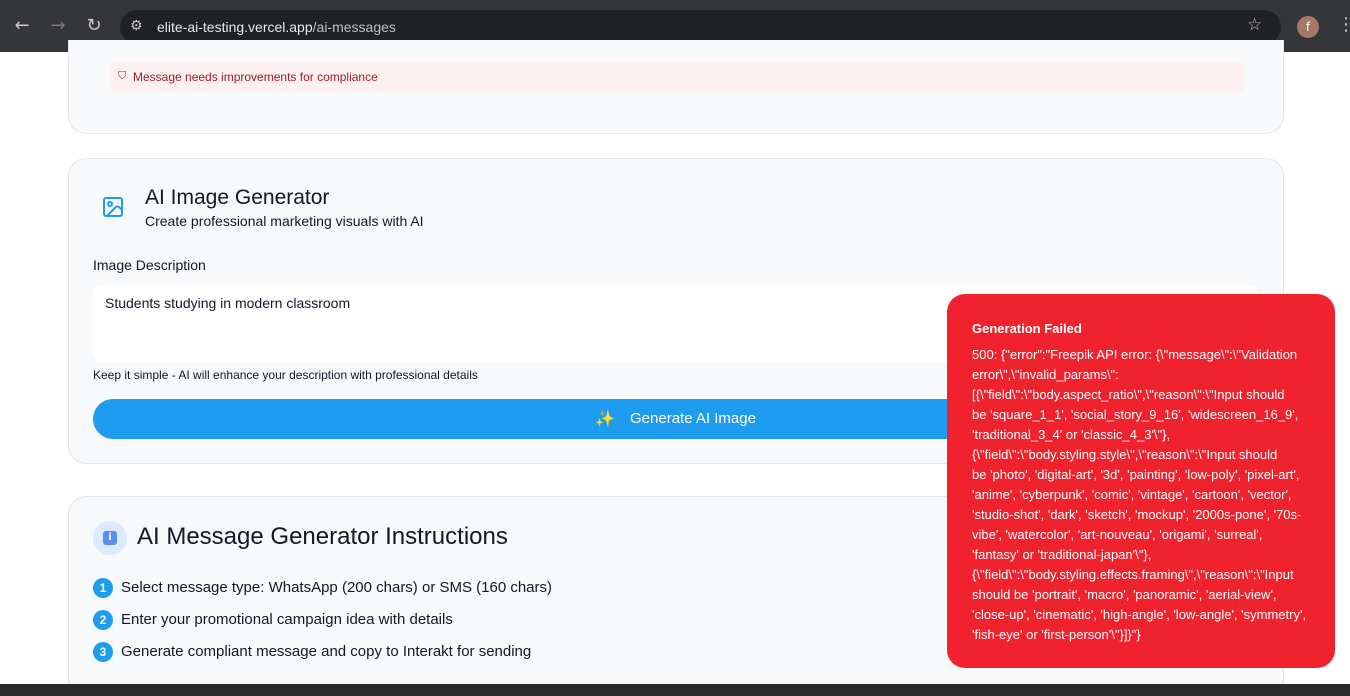 This screenshot has width=1350, height=696. What do you see at coordinates (110, 538) in the screenshot?
I see `info-icon: i` at bounding box center [110, 538].